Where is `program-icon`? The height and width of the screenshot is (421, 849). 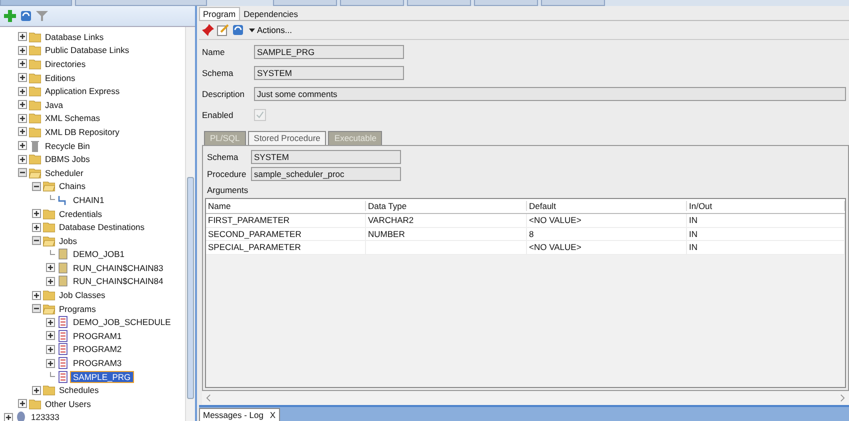
program-icon is located at coordinates (63, 349).